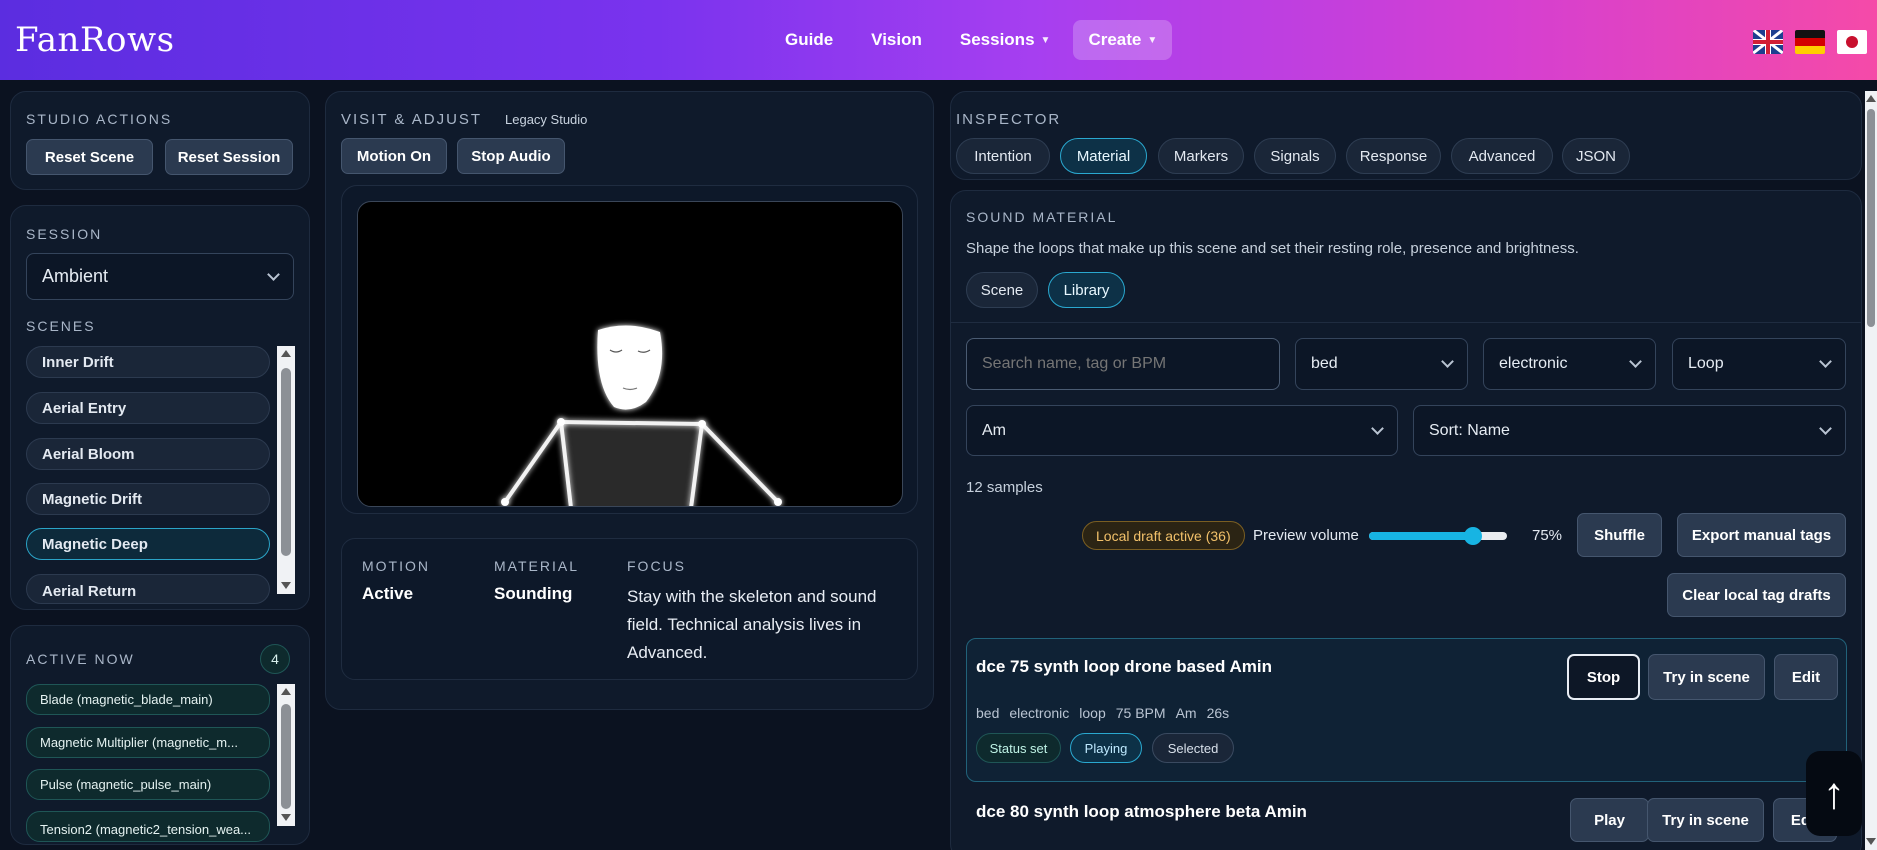  I want to click on role-filter-select: bed, so click(1381, 364).